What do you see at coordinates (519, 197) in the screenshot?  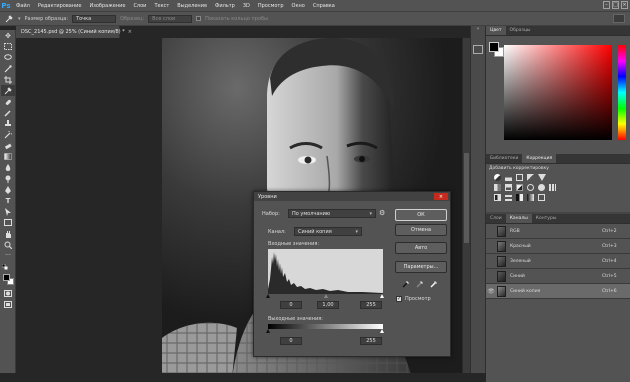 I see `threshold-icon` at bounding box center [519, 197].